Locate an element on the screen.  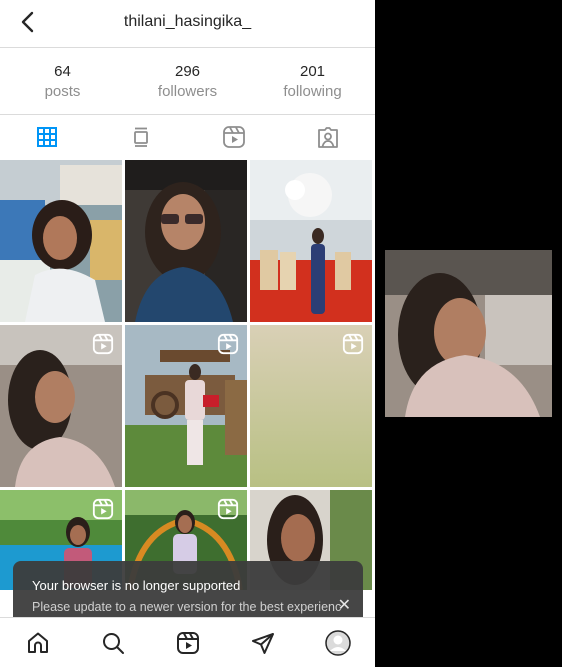
stat-followers: 296 followers is located at coordinates (187, 82).